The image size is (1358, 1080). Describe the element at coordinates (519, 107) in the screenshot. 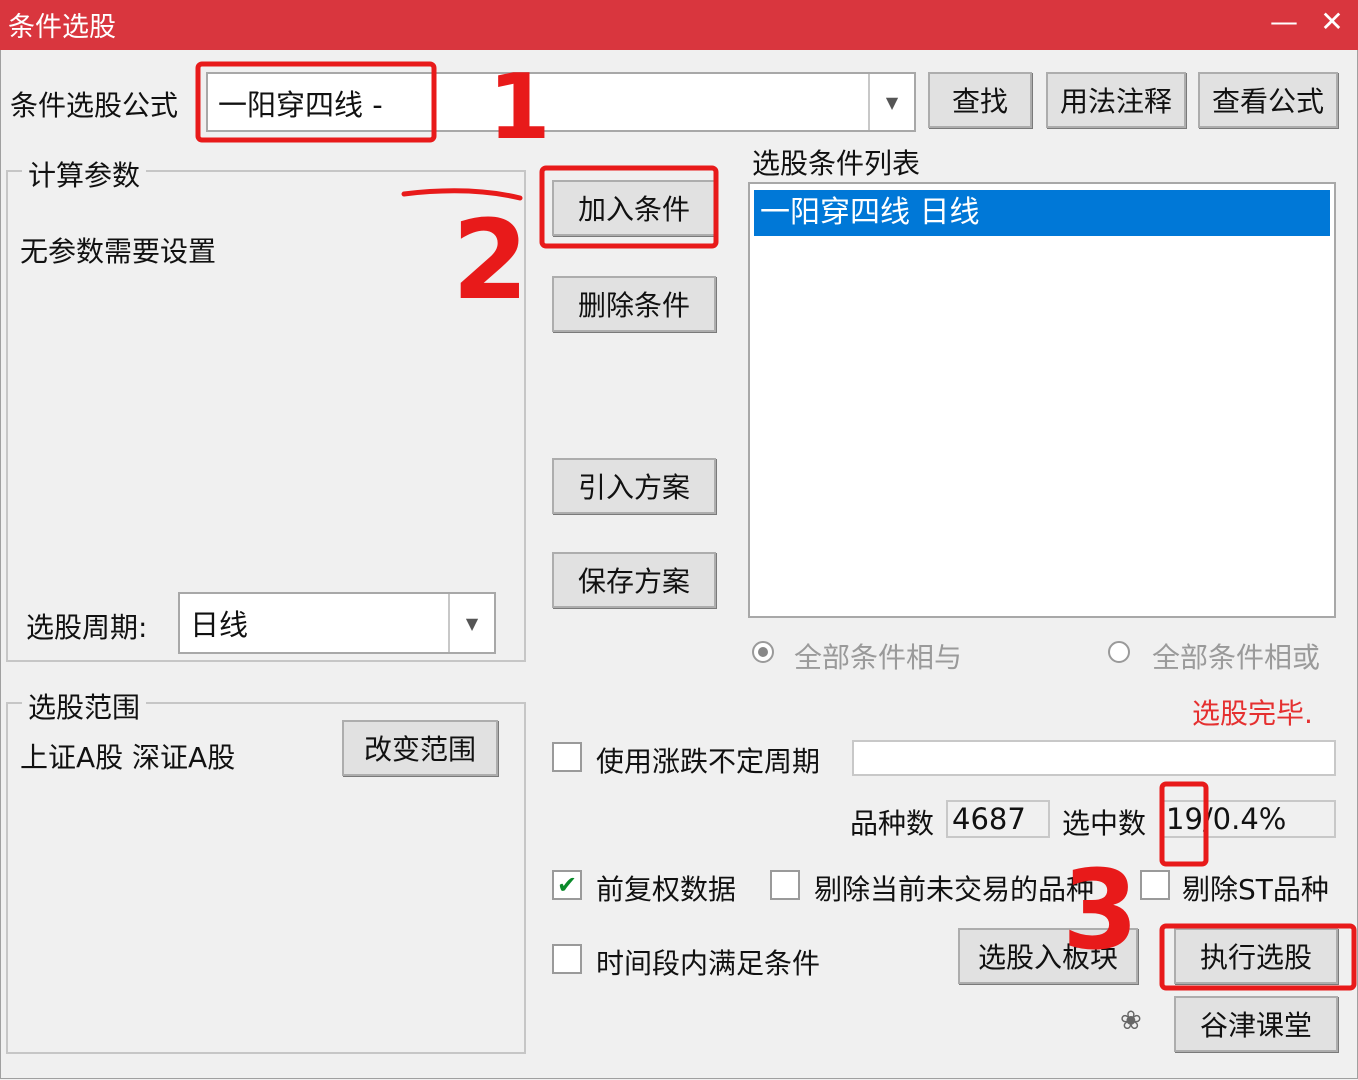

I see `annotation-mark-1: 1` at that location.